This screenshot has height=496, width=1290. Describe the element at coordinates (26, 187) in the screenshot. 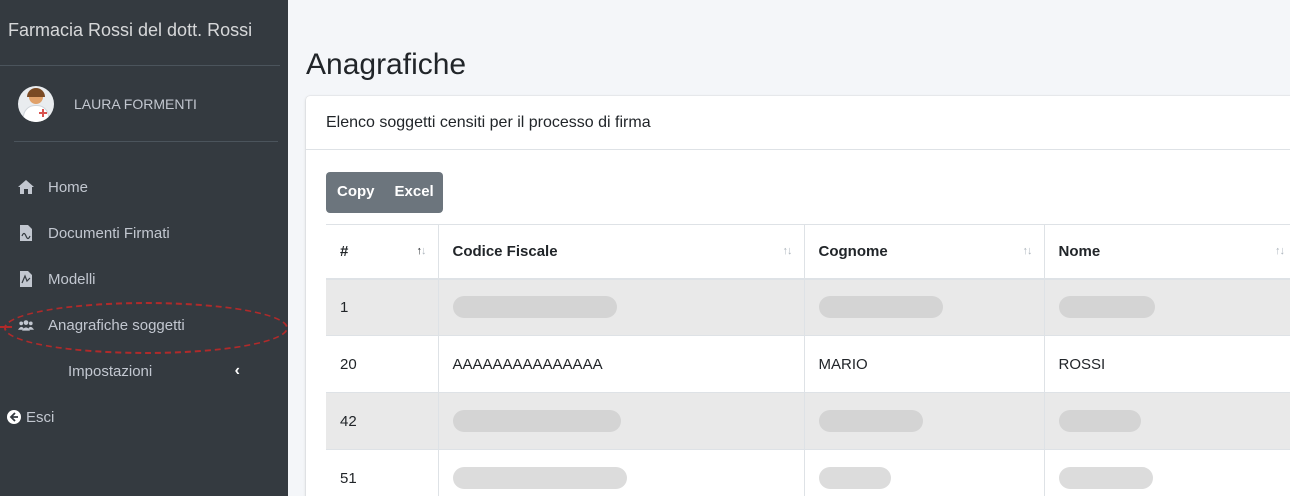

I see `home-icon` at that location.